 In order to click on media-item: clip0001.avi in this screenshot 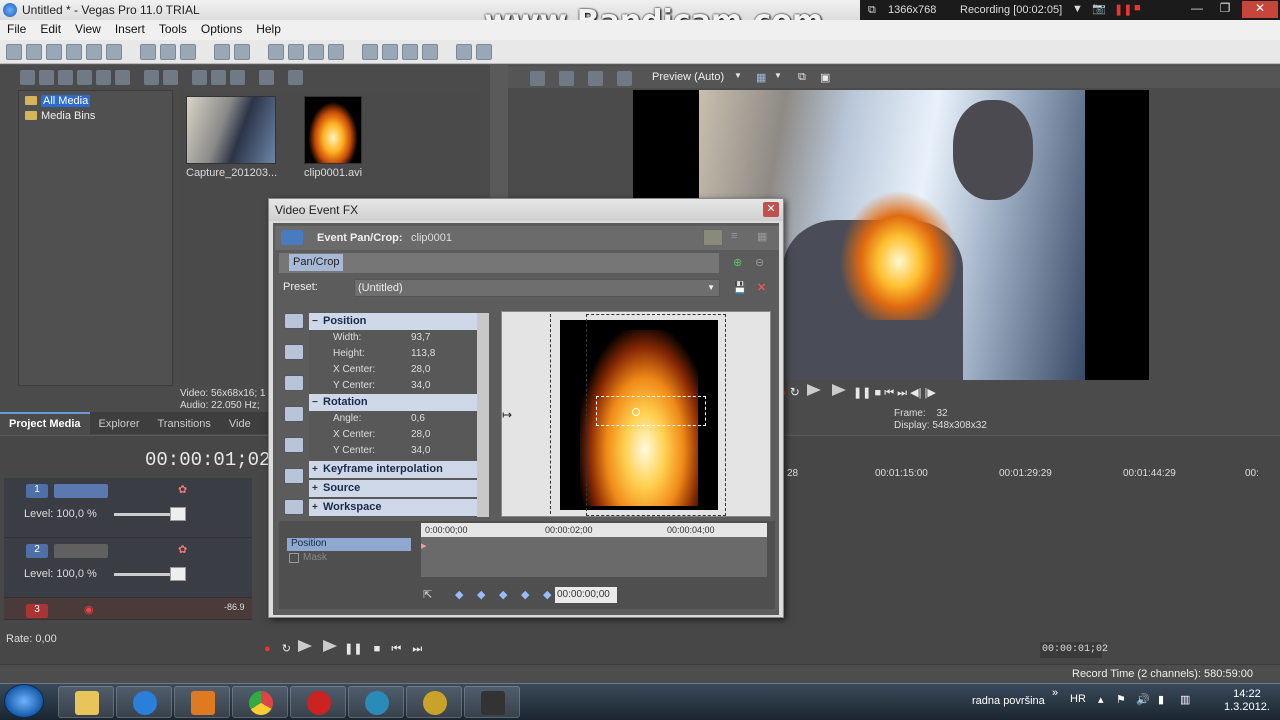, I will do `click(333, 137)`.